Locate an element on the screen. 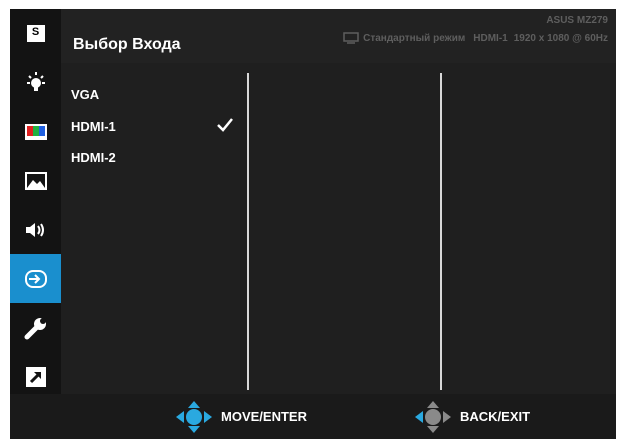 The width and height of the screenshot is (626, 448). input-icon is located at coordinates (35, 278).